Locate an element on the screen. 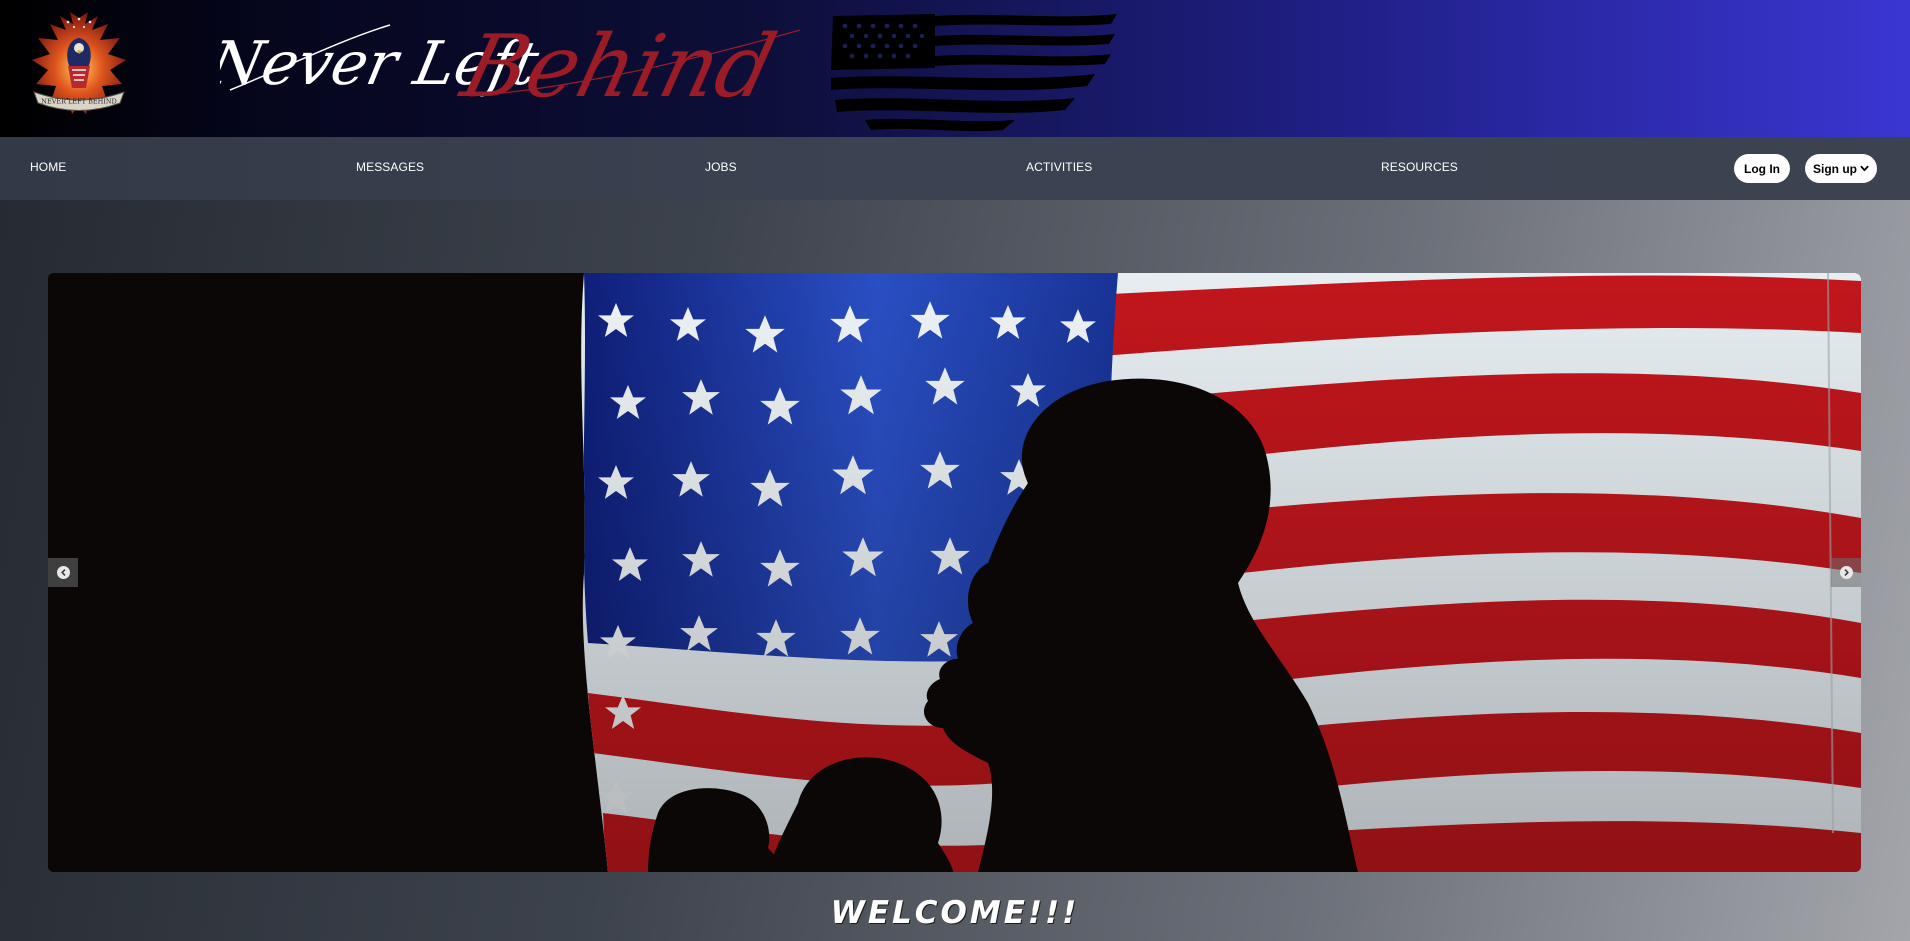  nav-item-resources: RESOURCES is located at coordinates (1419, 167).